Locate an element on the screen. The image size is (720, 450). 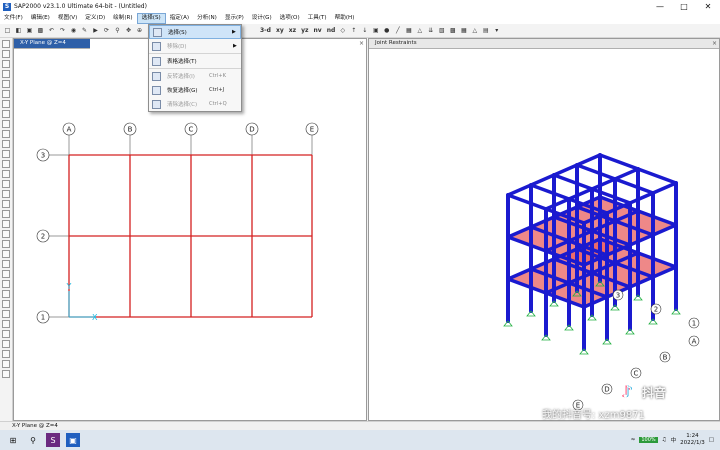
menu-item-0: 文件(F) is located at coordinates (13, 18).